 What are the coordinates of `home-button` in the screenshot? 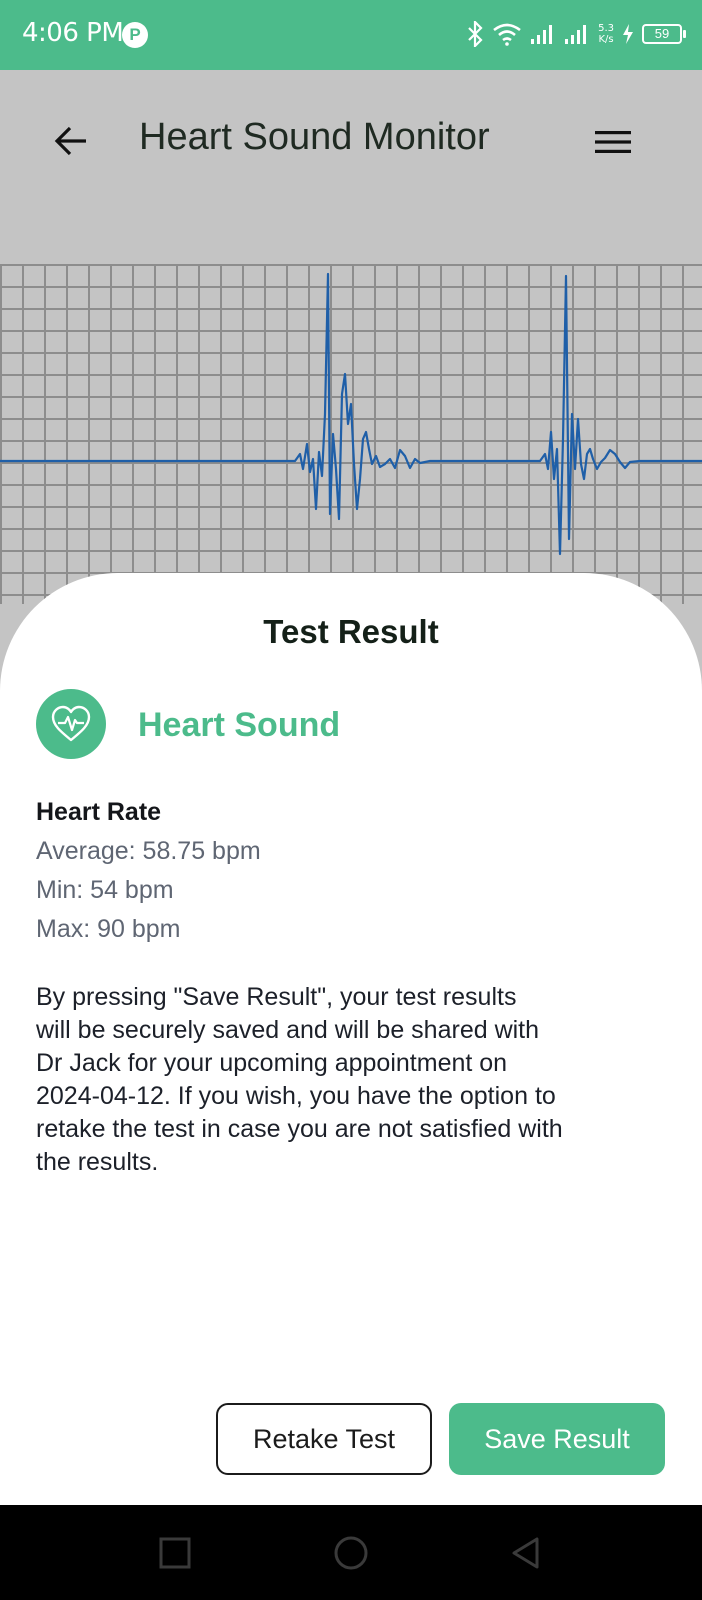 It's located at (351, 1553).